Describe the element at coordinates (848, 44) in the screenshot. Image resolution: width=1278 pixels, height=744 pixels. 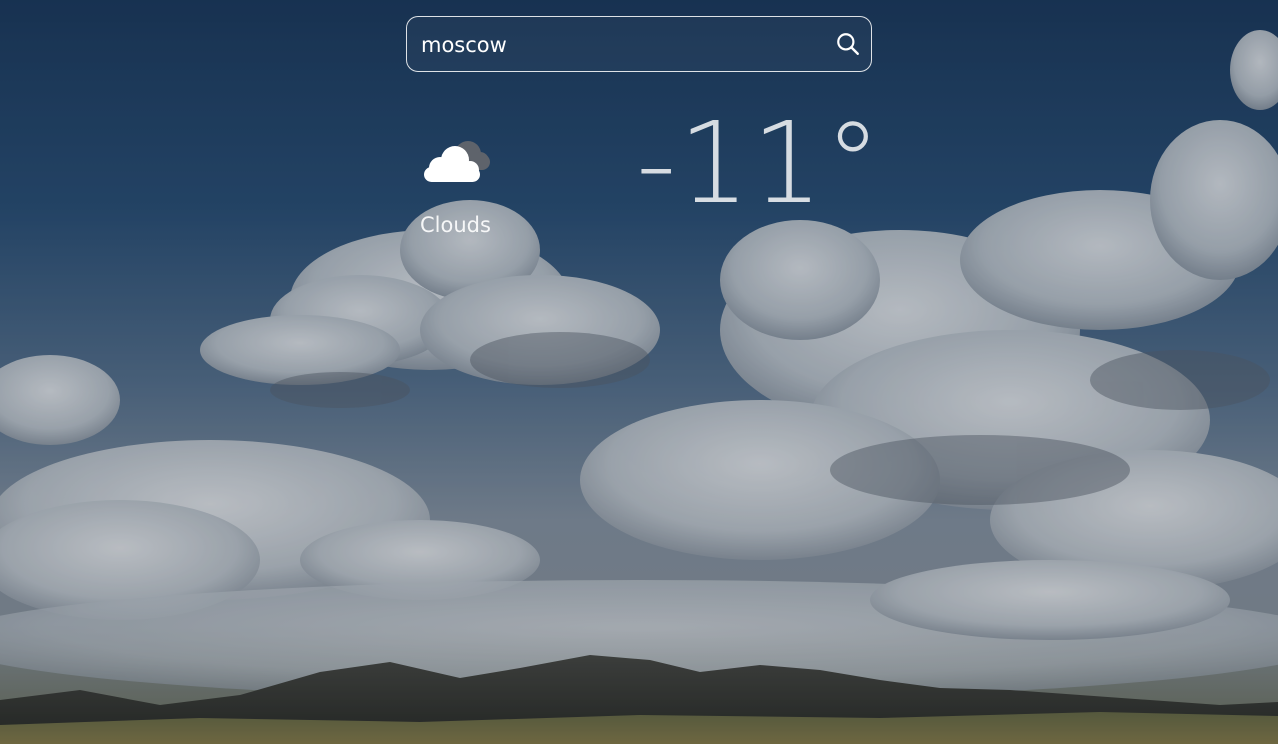
I see `search-icon` at that location.